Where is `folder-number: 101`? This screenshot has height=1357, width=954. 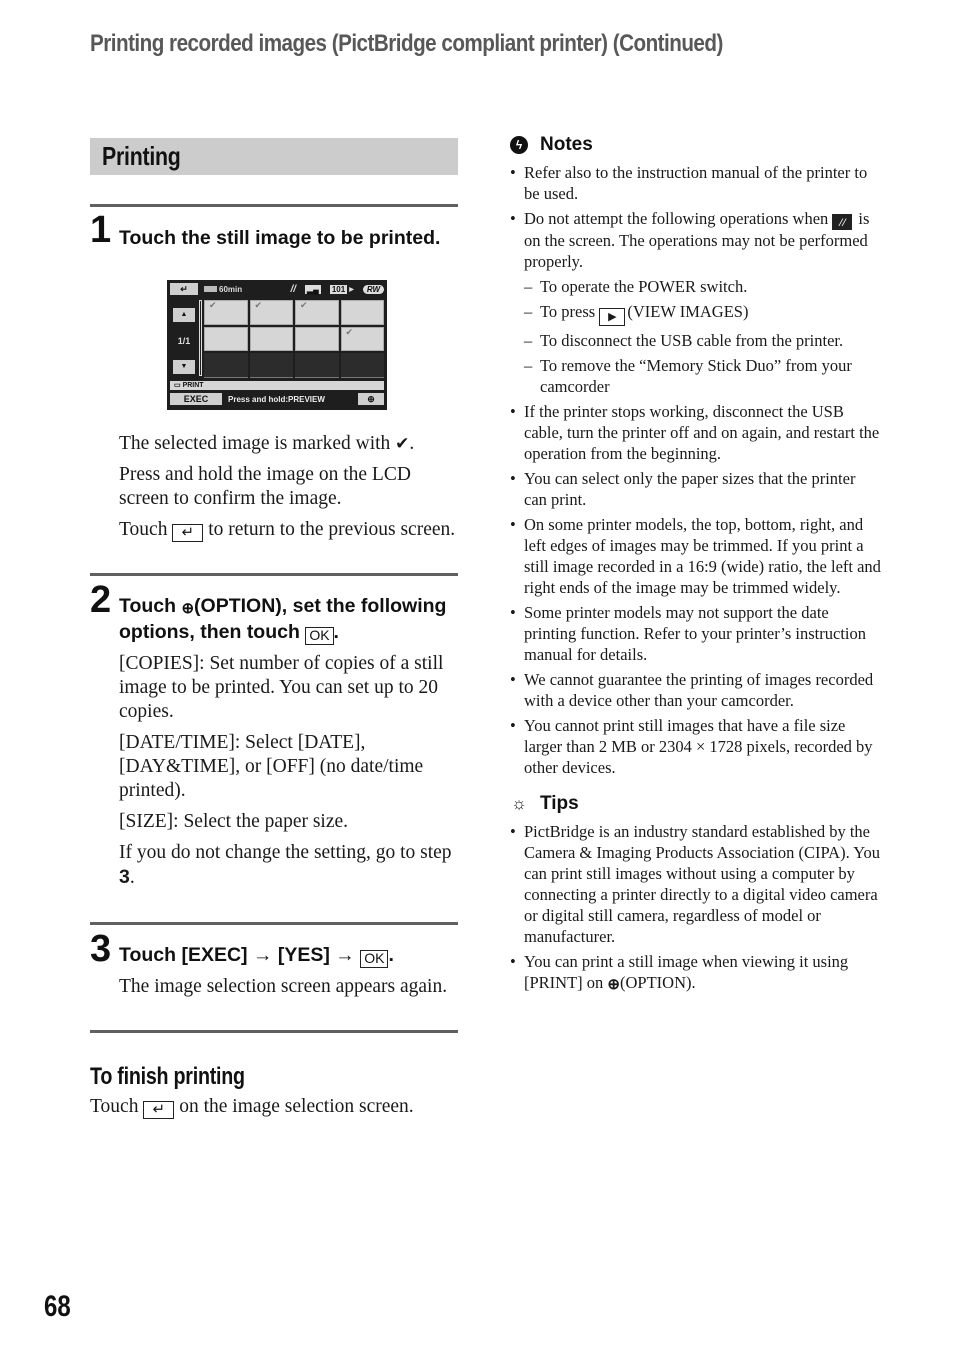
folder-number: 101 is located at coordinates (338, 289).